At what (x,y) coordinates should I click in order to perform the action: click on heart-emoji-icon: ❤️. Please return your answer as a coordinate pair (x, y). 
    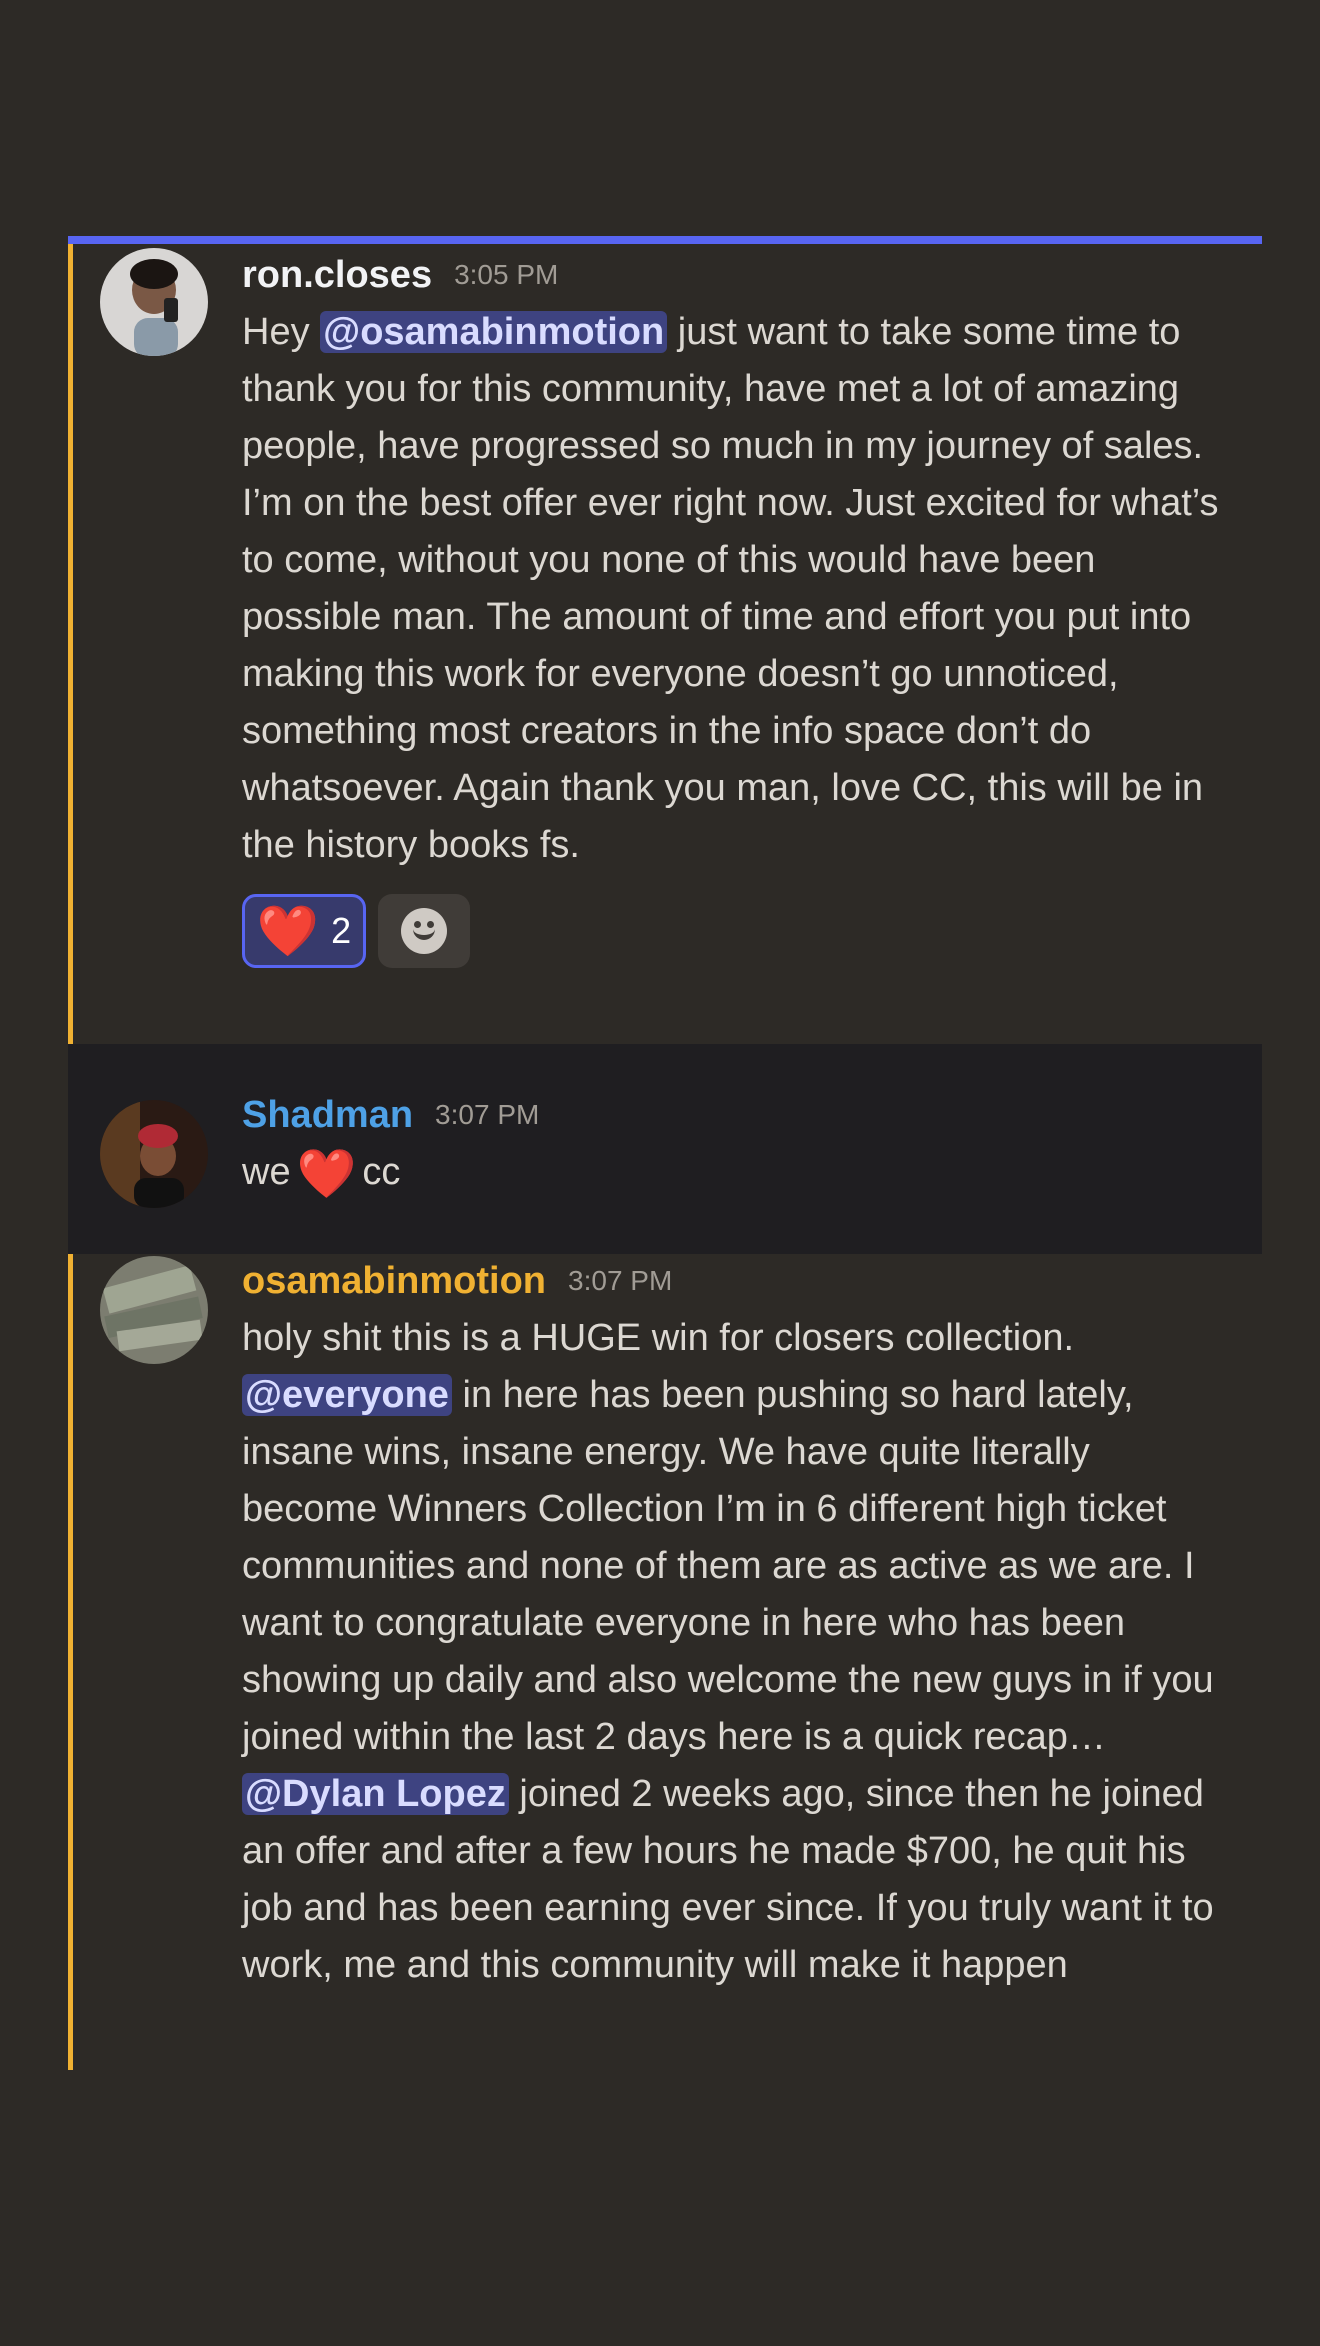
    Looking at the image, I should click on (326, 1174).